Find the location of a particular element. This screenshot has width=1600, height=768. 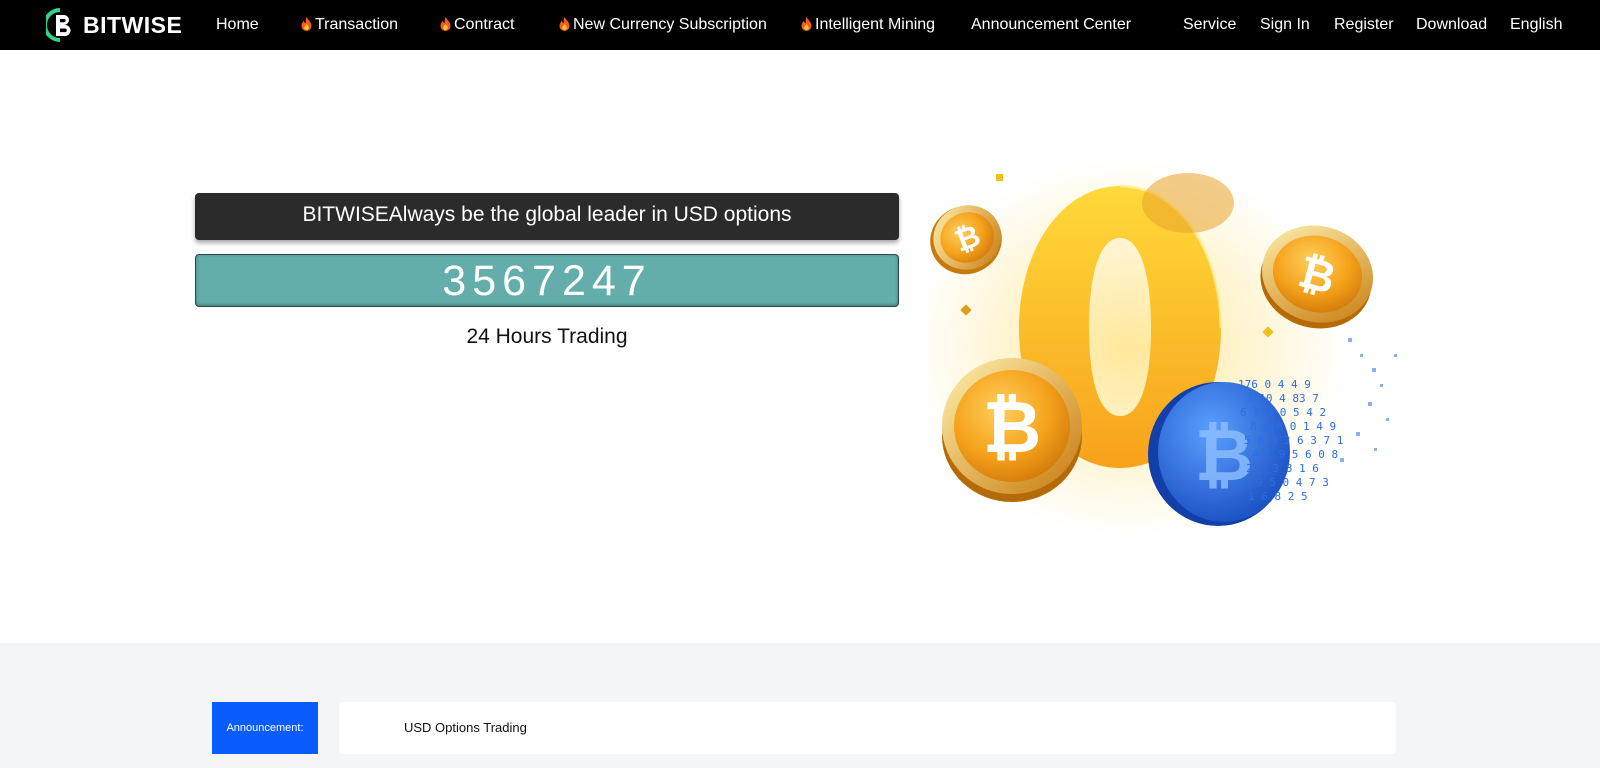

brand-name: BITWISE is located at coordinates (133, 24).